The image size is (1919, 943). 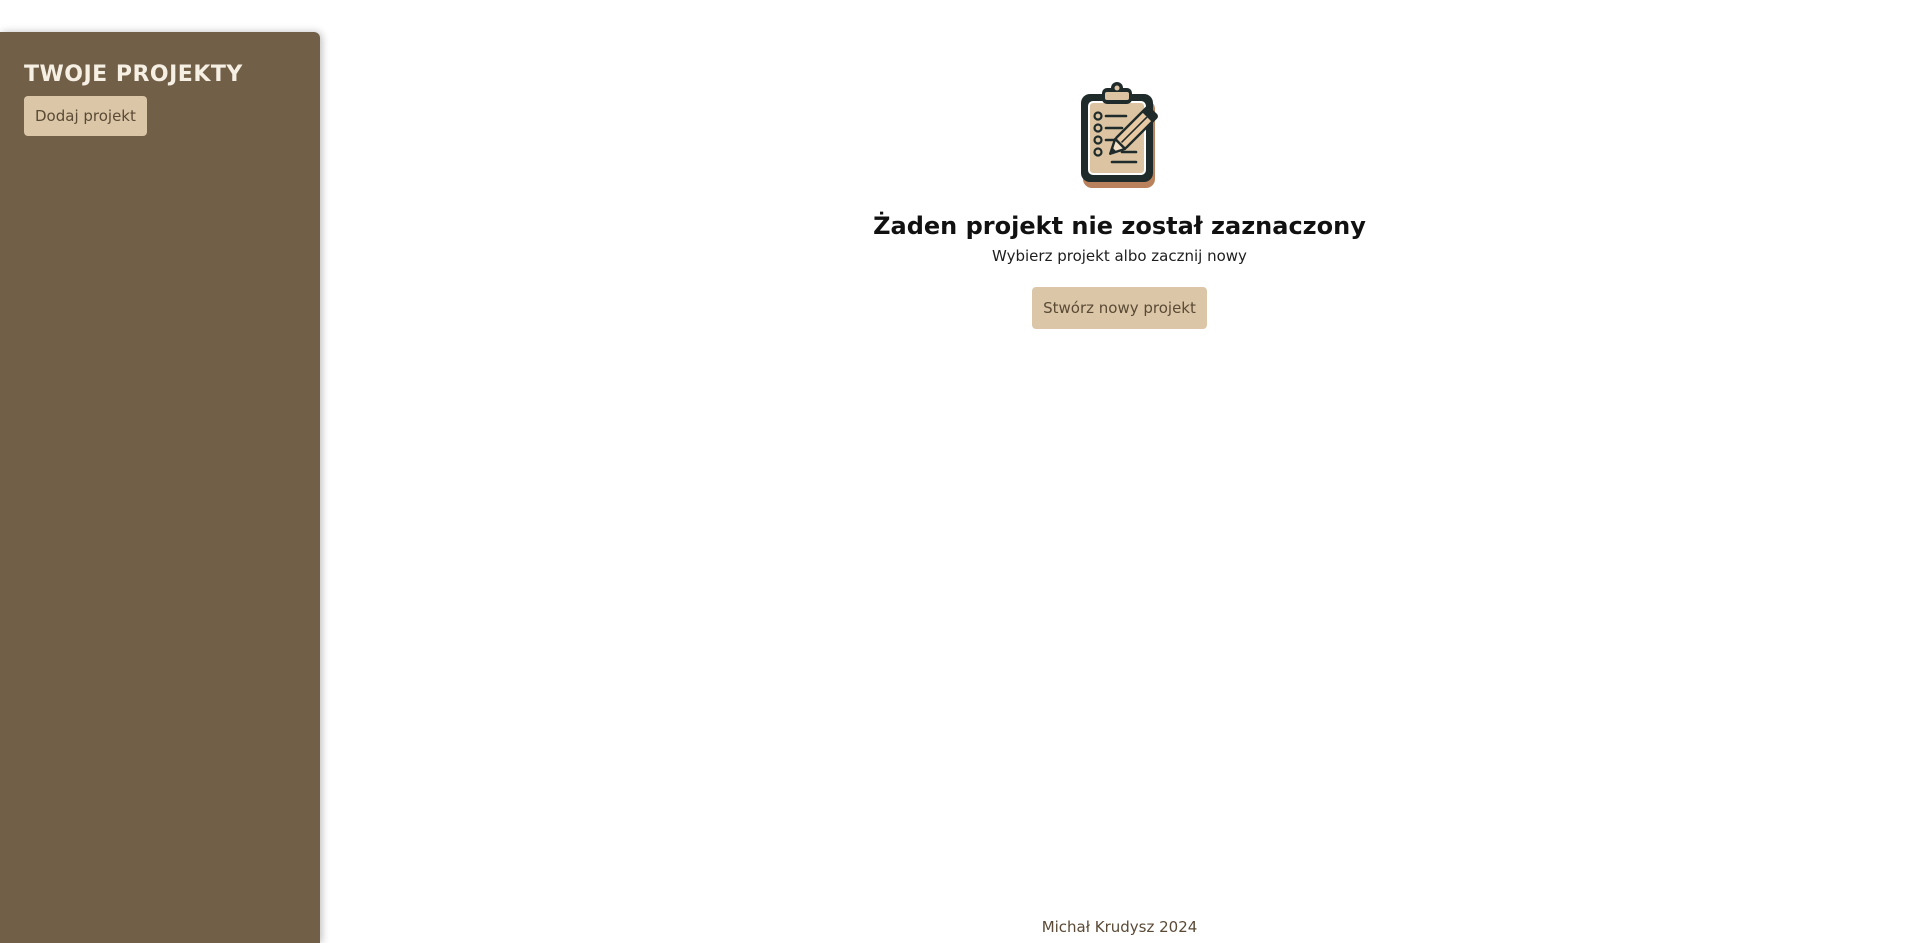 What do you see at coordinates (1119, 927) in the screenshot?
I see `footer-credit: Michał Krudysz 2024` at bounding box center [1119, 927].